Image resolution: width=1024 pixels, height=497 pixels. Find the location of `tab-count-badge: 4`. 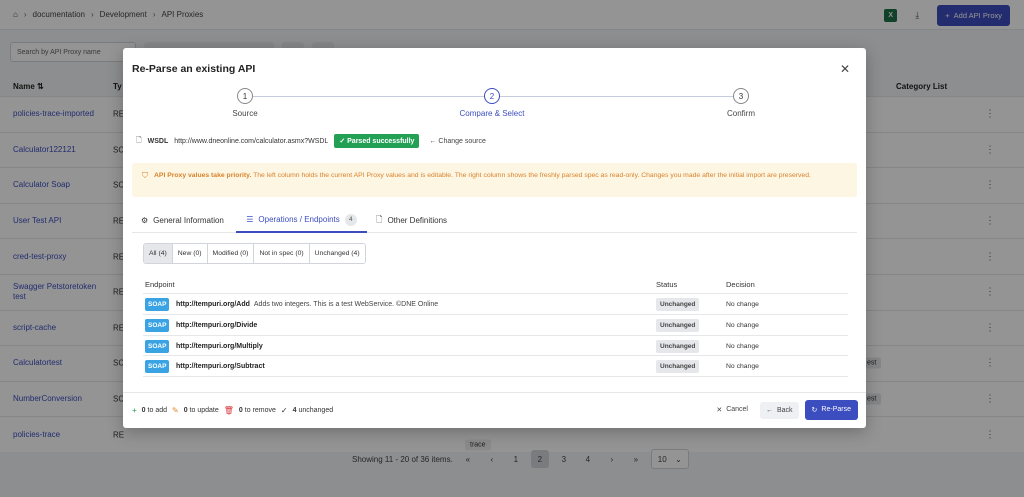

tab-count-badge: 4 is located at coordinates (350, 219).